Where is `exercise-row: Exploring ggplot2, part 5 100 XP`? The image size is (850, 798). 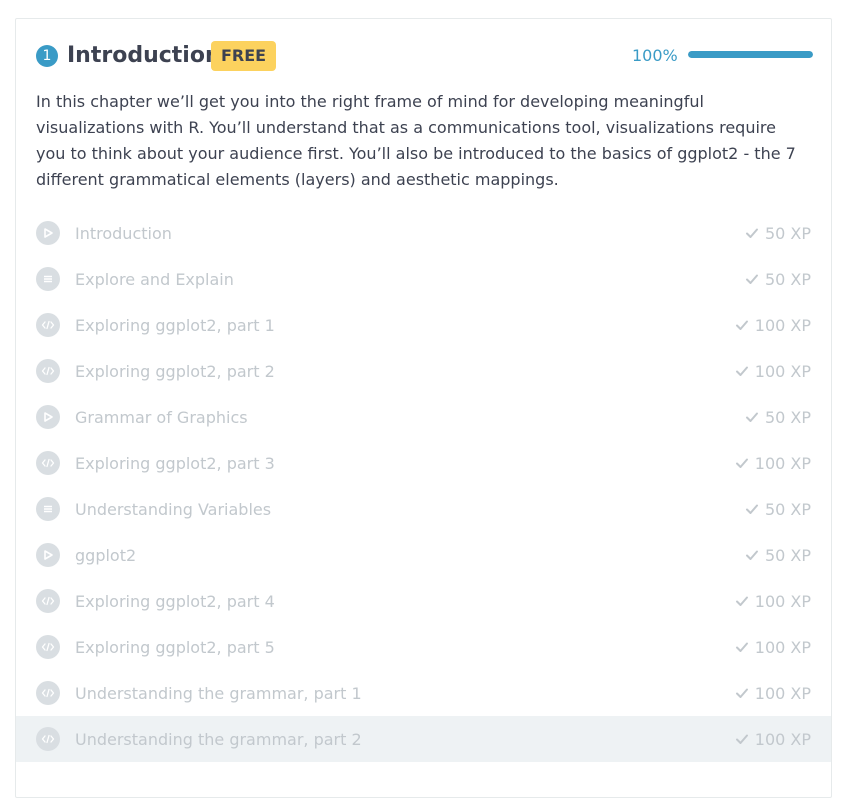
exercise-row: Exploring ggplot2, part 5 100 XP is located at coordinates (423, 647).